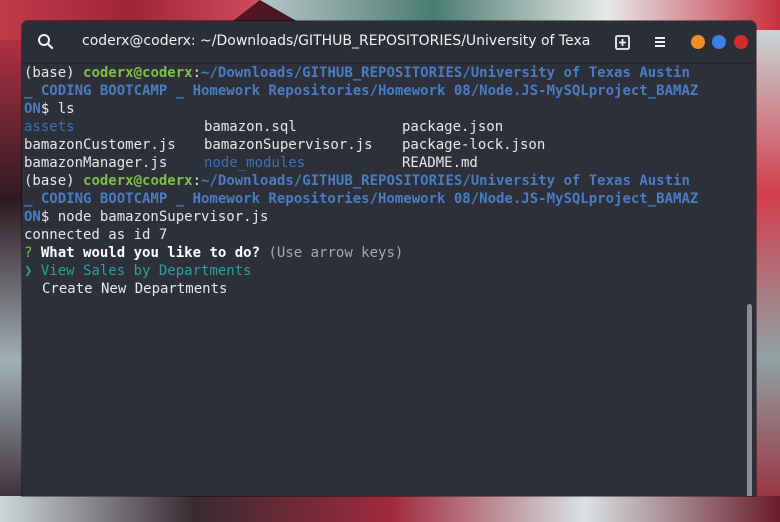  I want to click on command-line: ON$ ls, so click(49, 109).